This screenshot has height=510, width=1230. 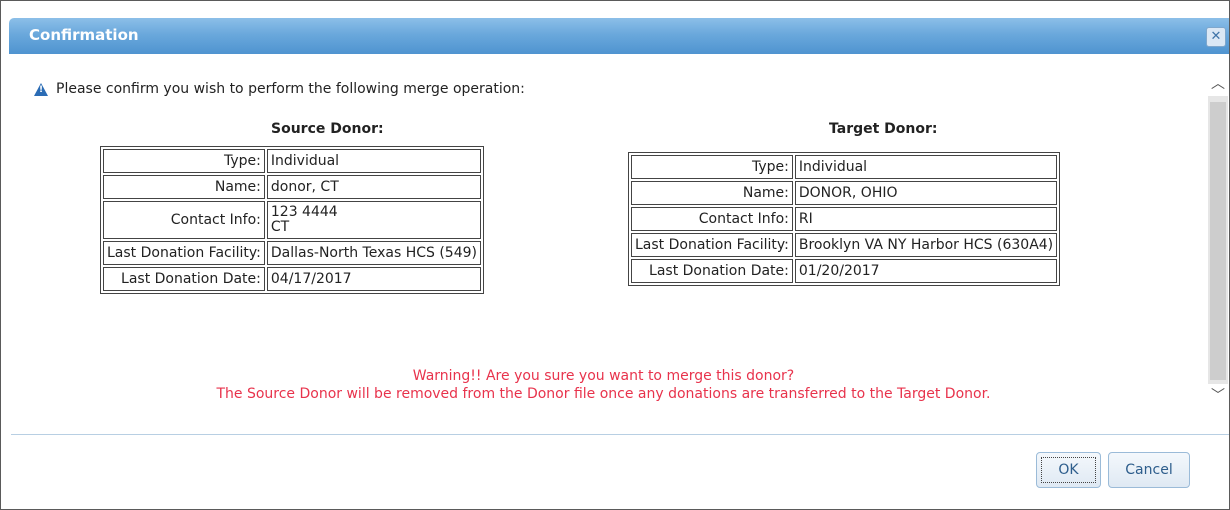 What do you see at coordinates (926, 245) in the screenshot?
I see `field-value: Brooklyn VA NY Harbor HCS (630A4)` at bounding box center [926, 245].